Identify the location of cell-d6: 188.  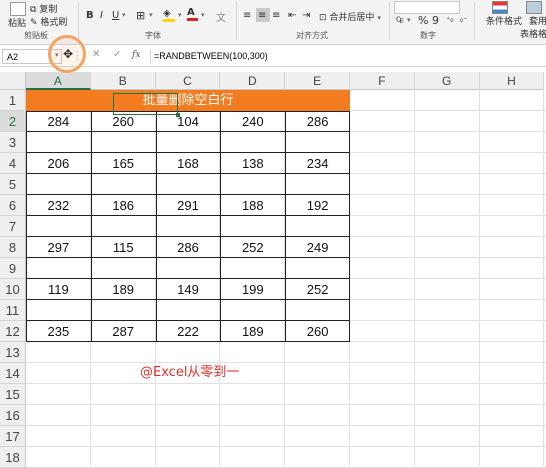
(252, 205).